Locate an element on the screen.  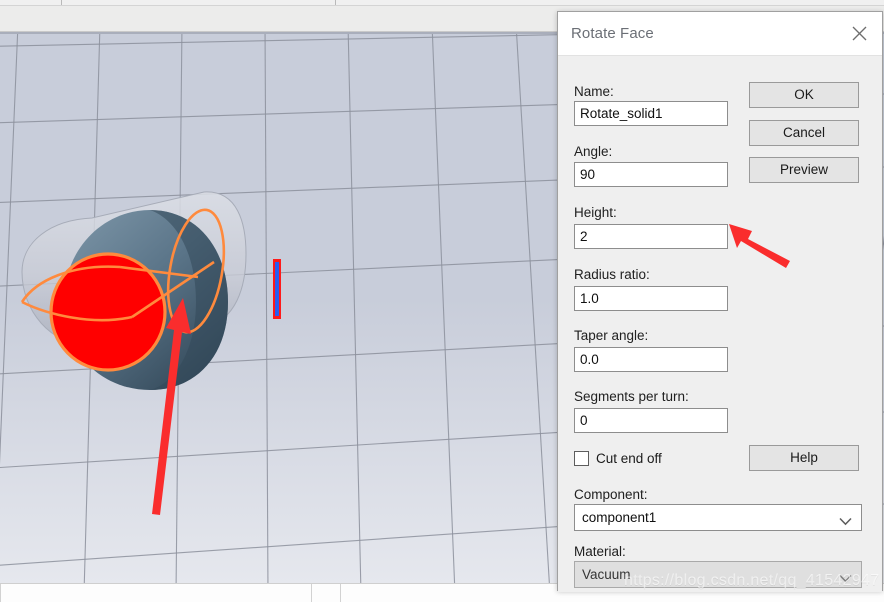
close-icon is located at coordinates (860, 33).